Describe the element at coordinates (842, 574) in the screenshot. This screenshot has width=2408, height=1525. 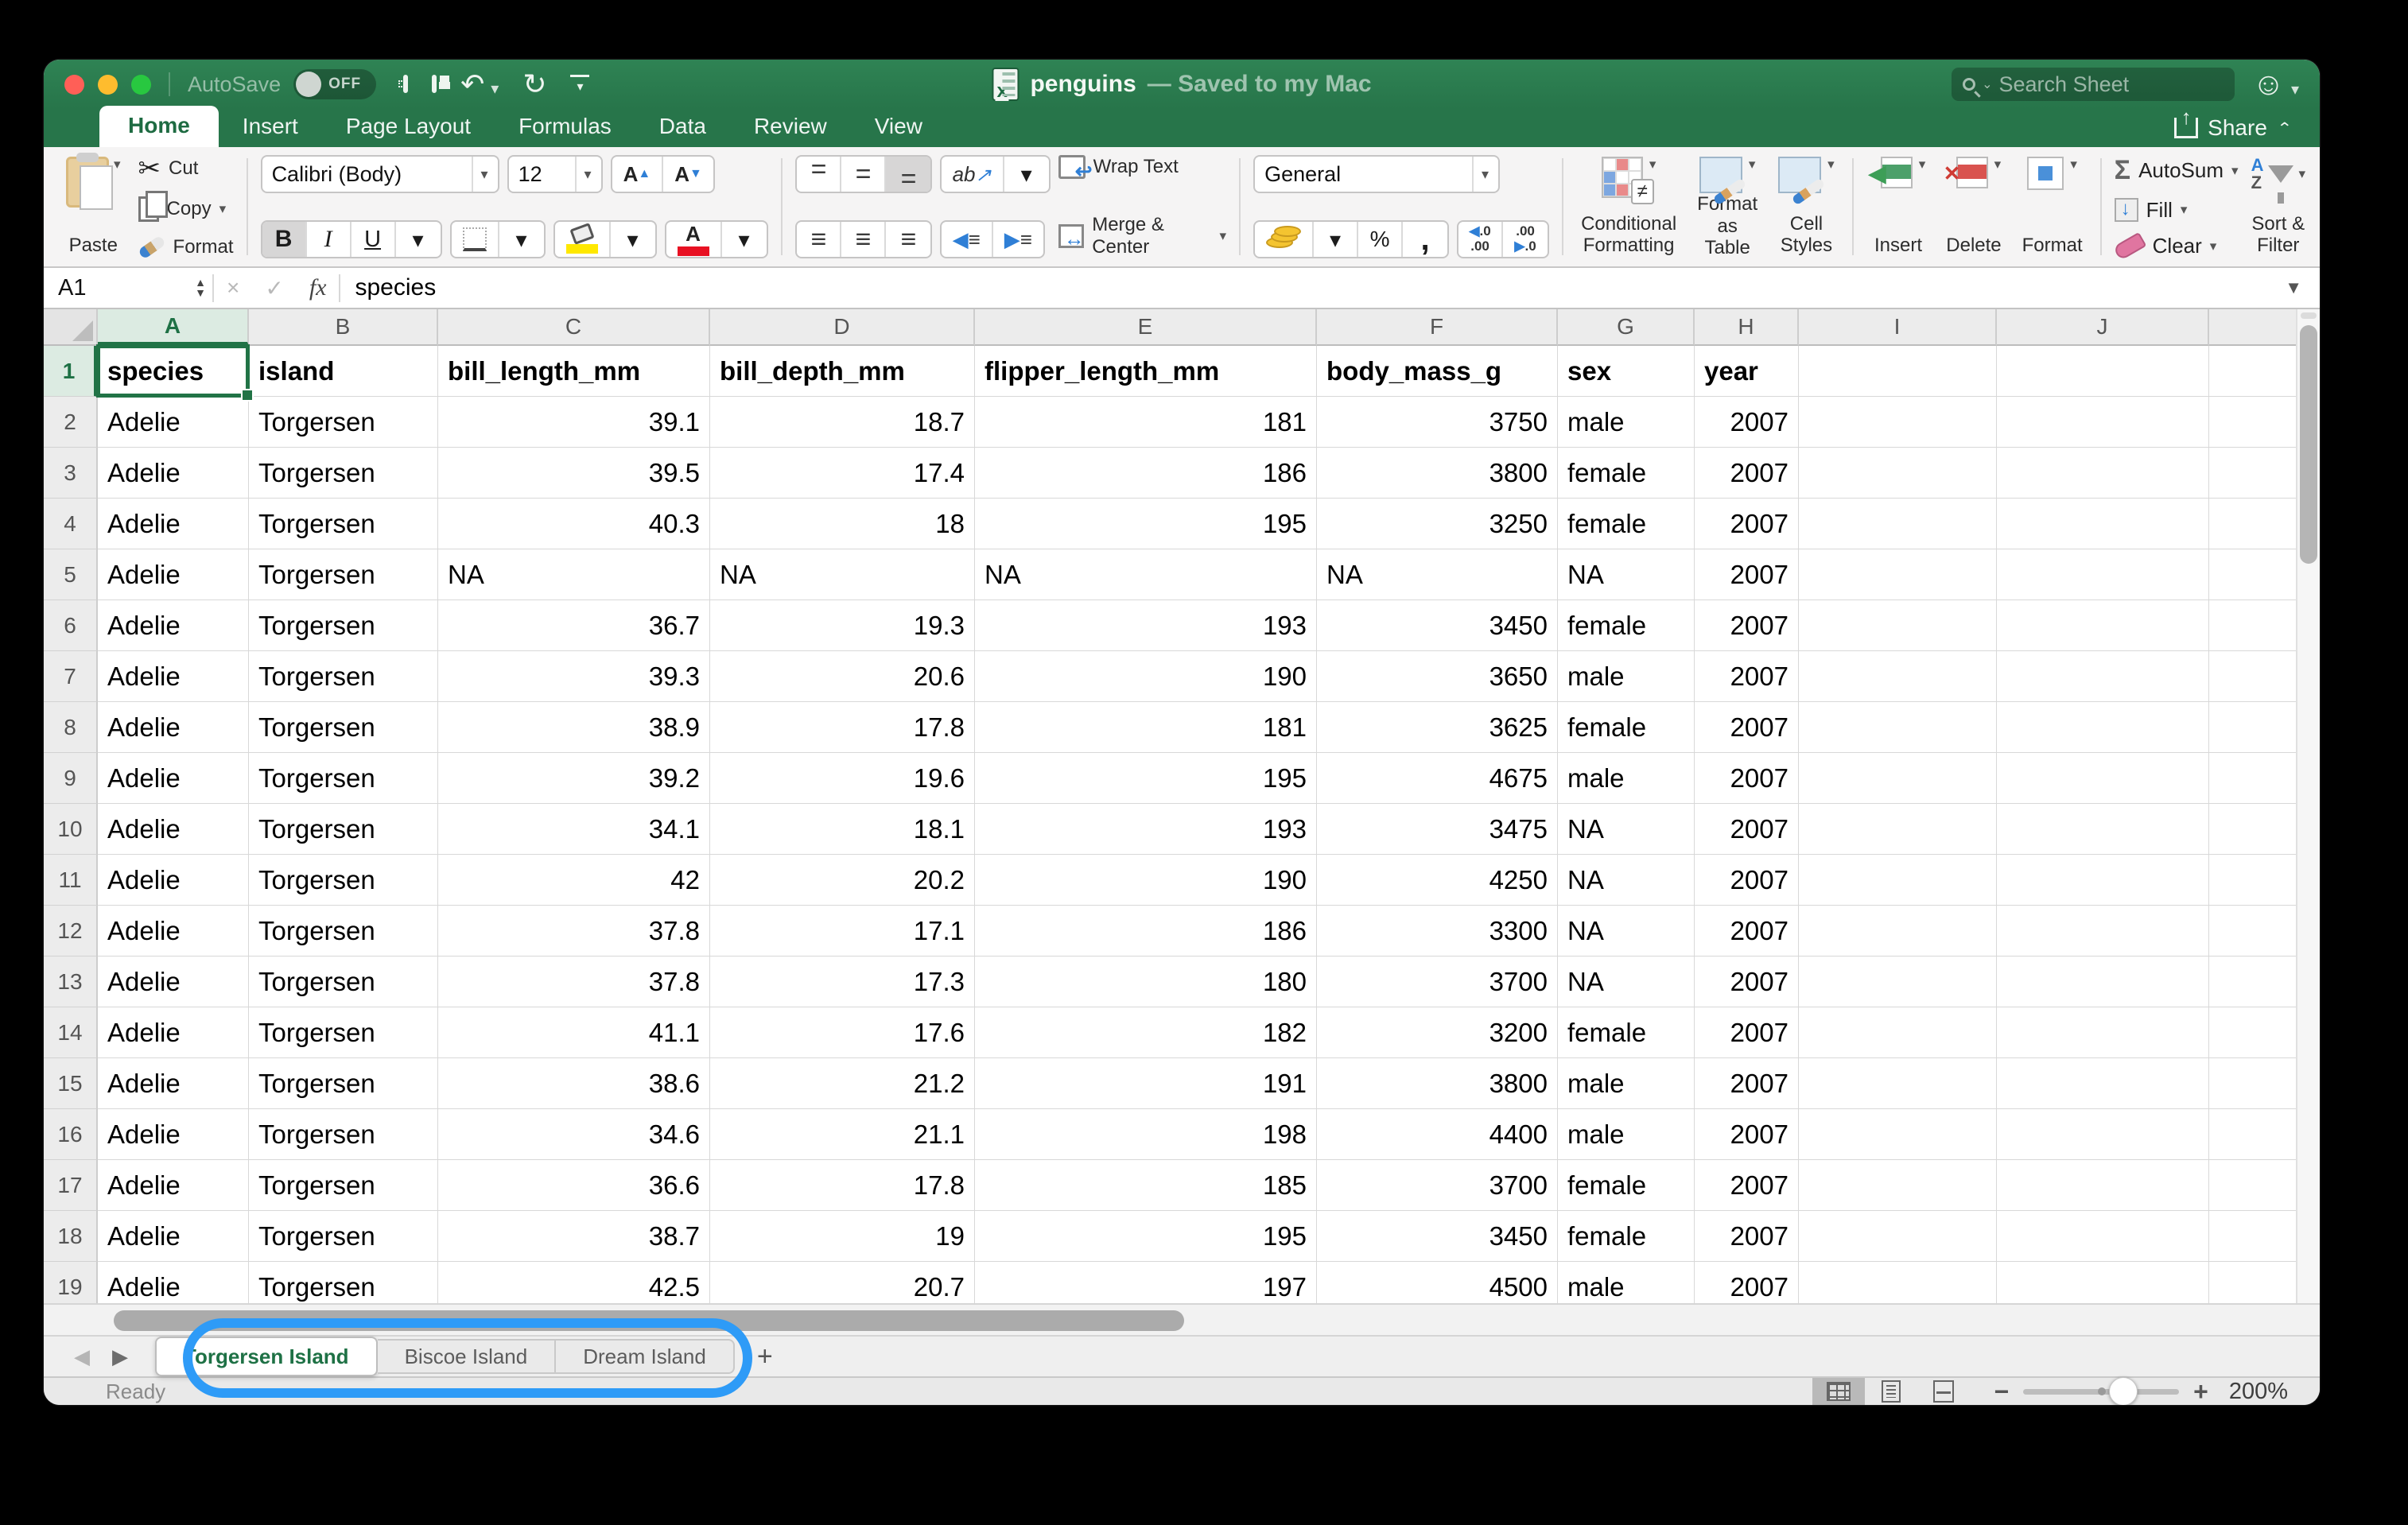
I see `cell-D5: NA` at that location.